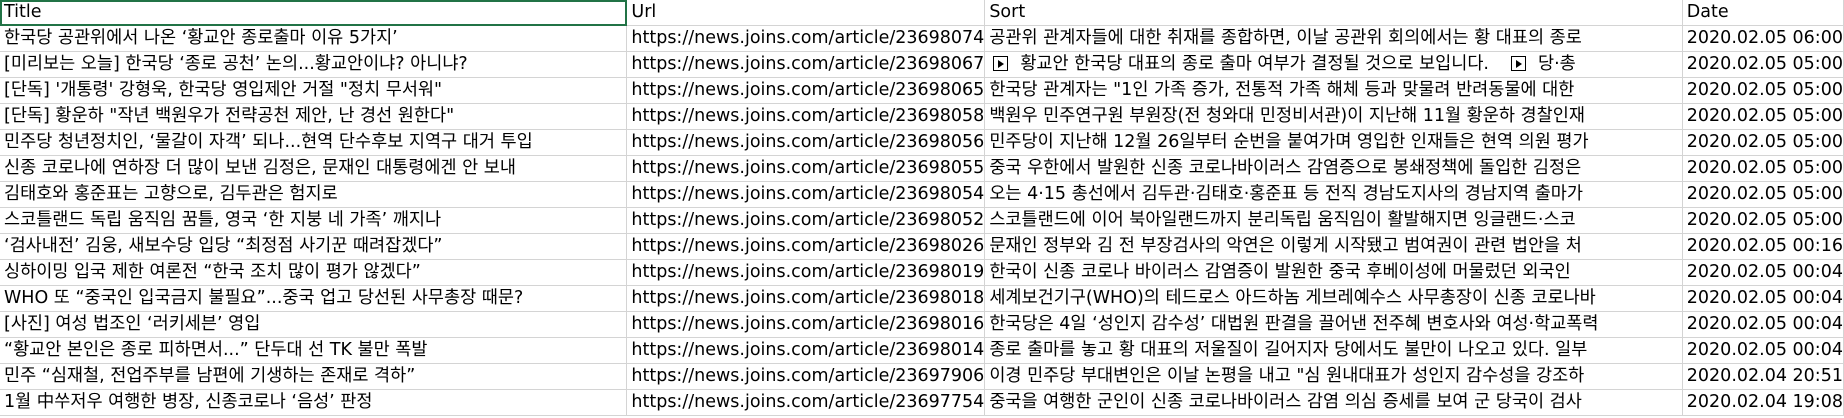 The width and height of the screenshot is (1844, 418). Describe the element at coordinates (806, 13) in the screenshot. I see `header-cell-url: Url` at that location.